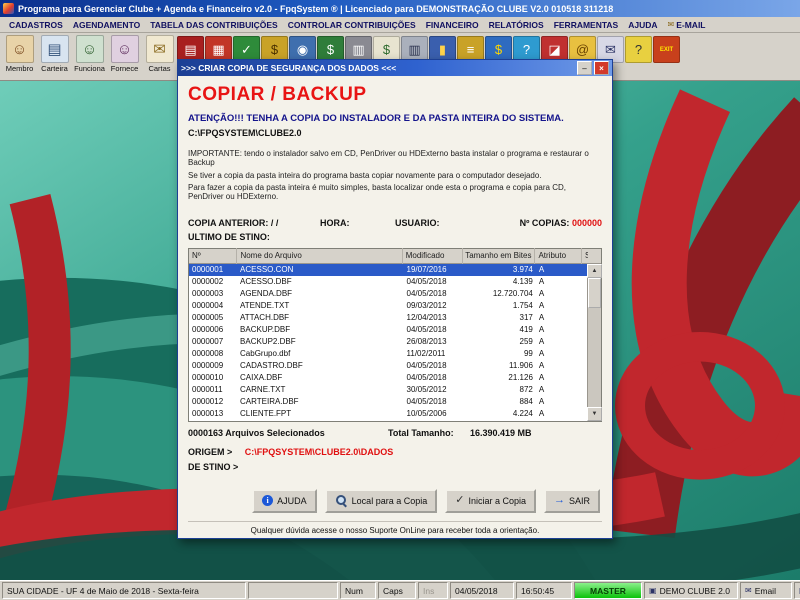  What do you see at coordinates (106, 25) in the screenshot?
I see `menu-item-agendamento: AGENDAMENTO` at bounding box center [106, 25].